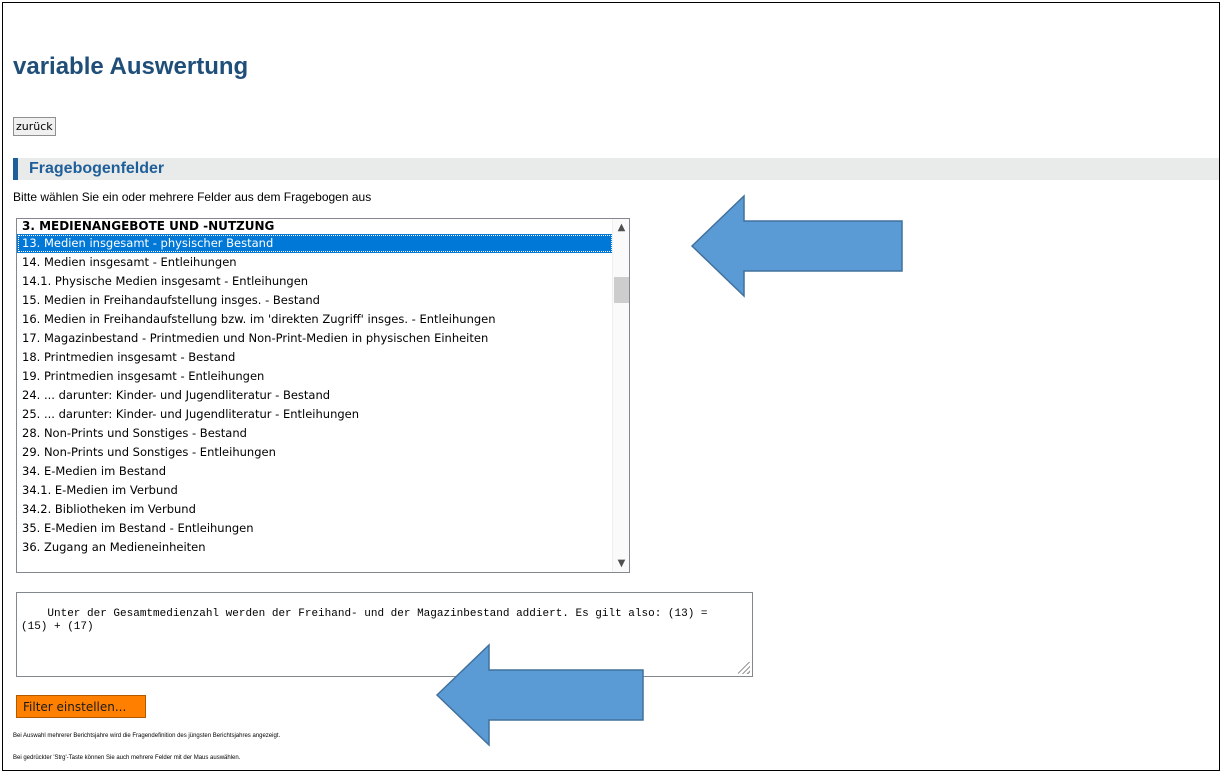 The width and height of the screenshot is (1224, 774). I want to click on section-header: Fragebogenfelder, so click(616, 169).